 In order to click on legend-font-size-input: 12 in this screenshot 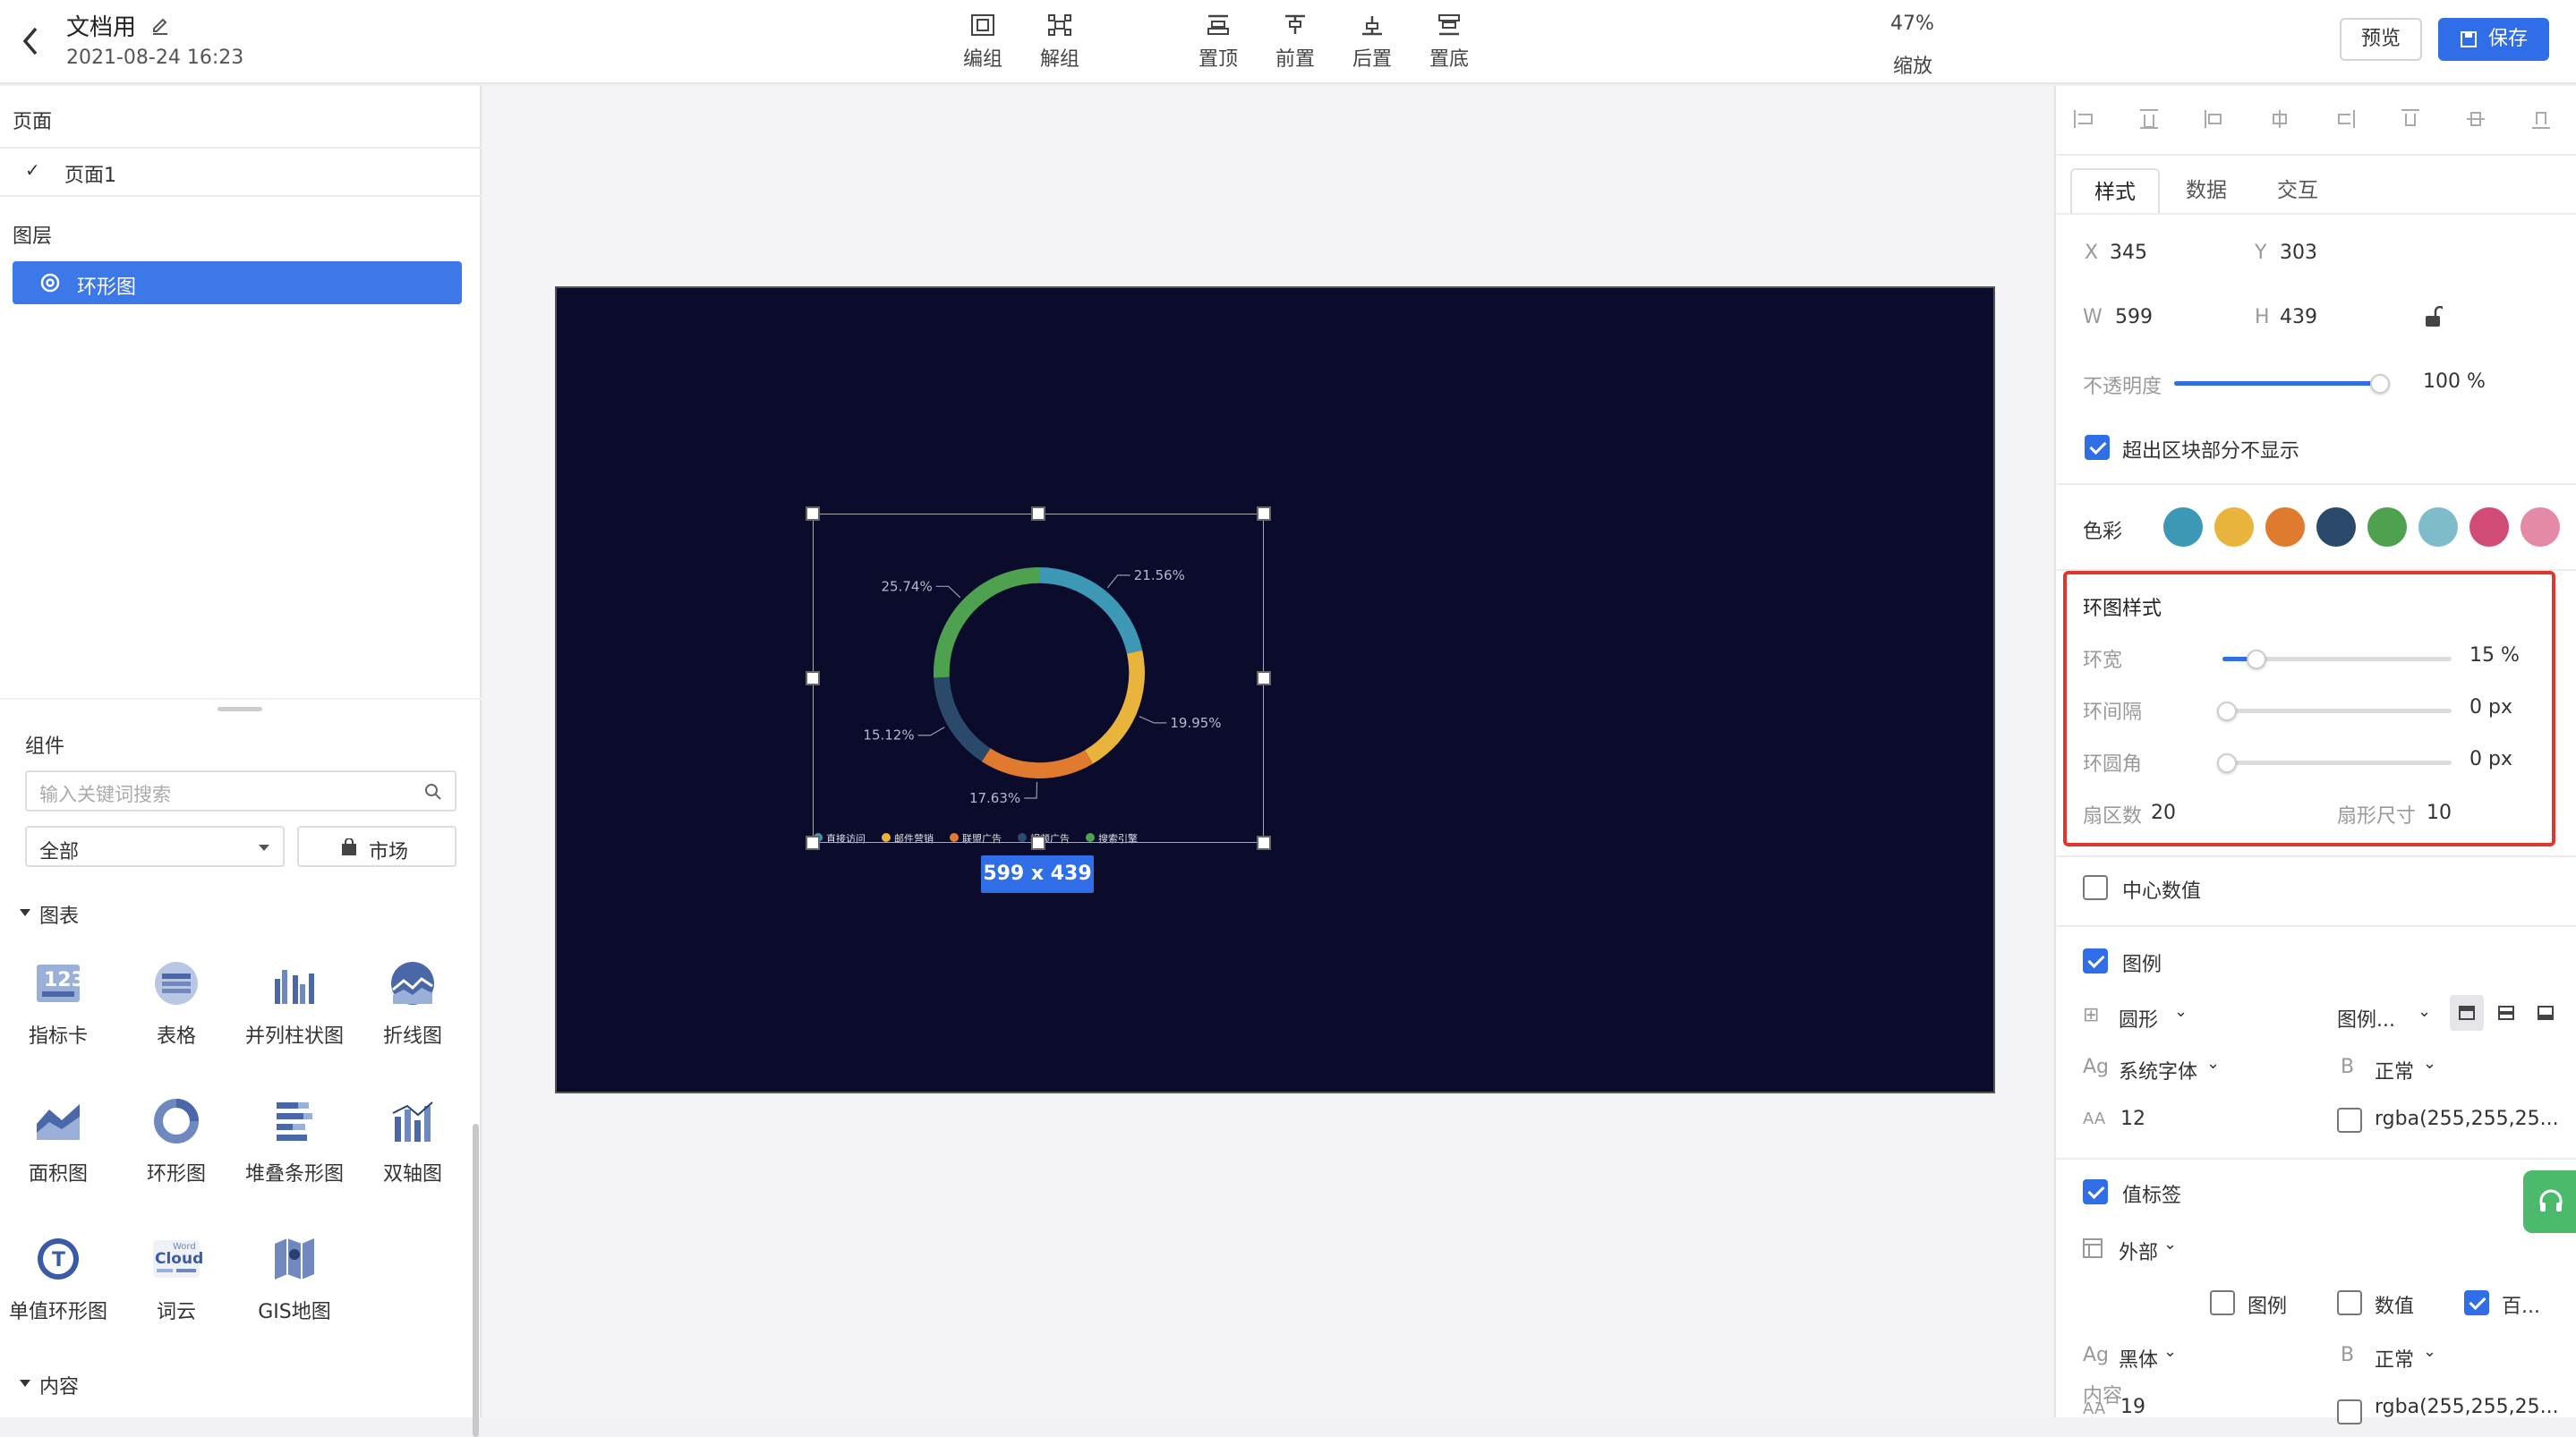, I will do `click(2132, 1119)`.